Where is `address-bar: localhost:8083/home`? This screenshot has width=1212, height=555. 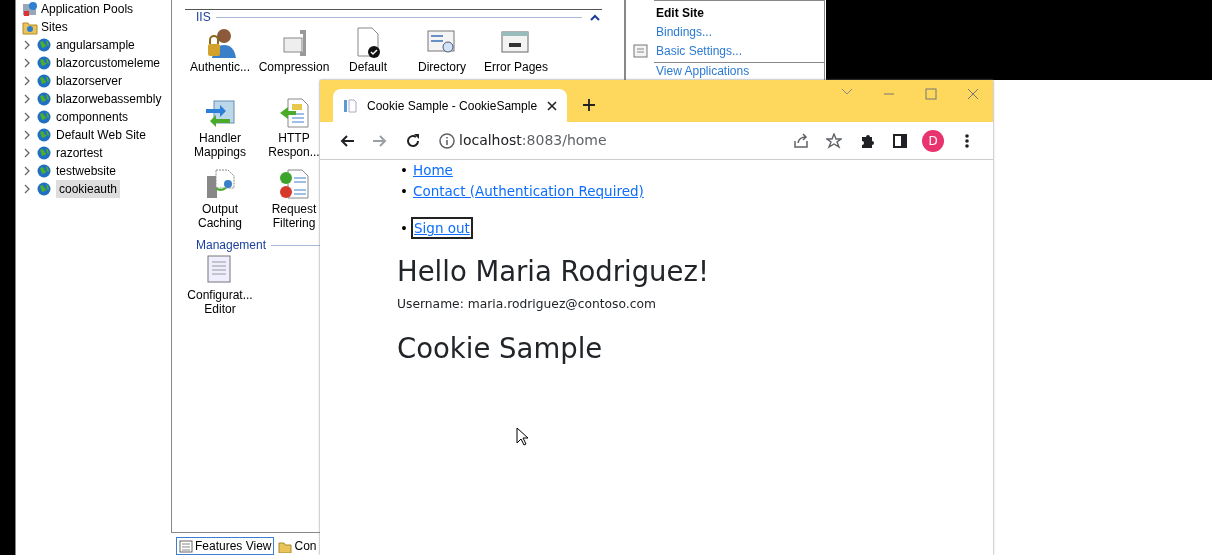
address-bar: localhost:8083/home is located at coordinates (621, 140).